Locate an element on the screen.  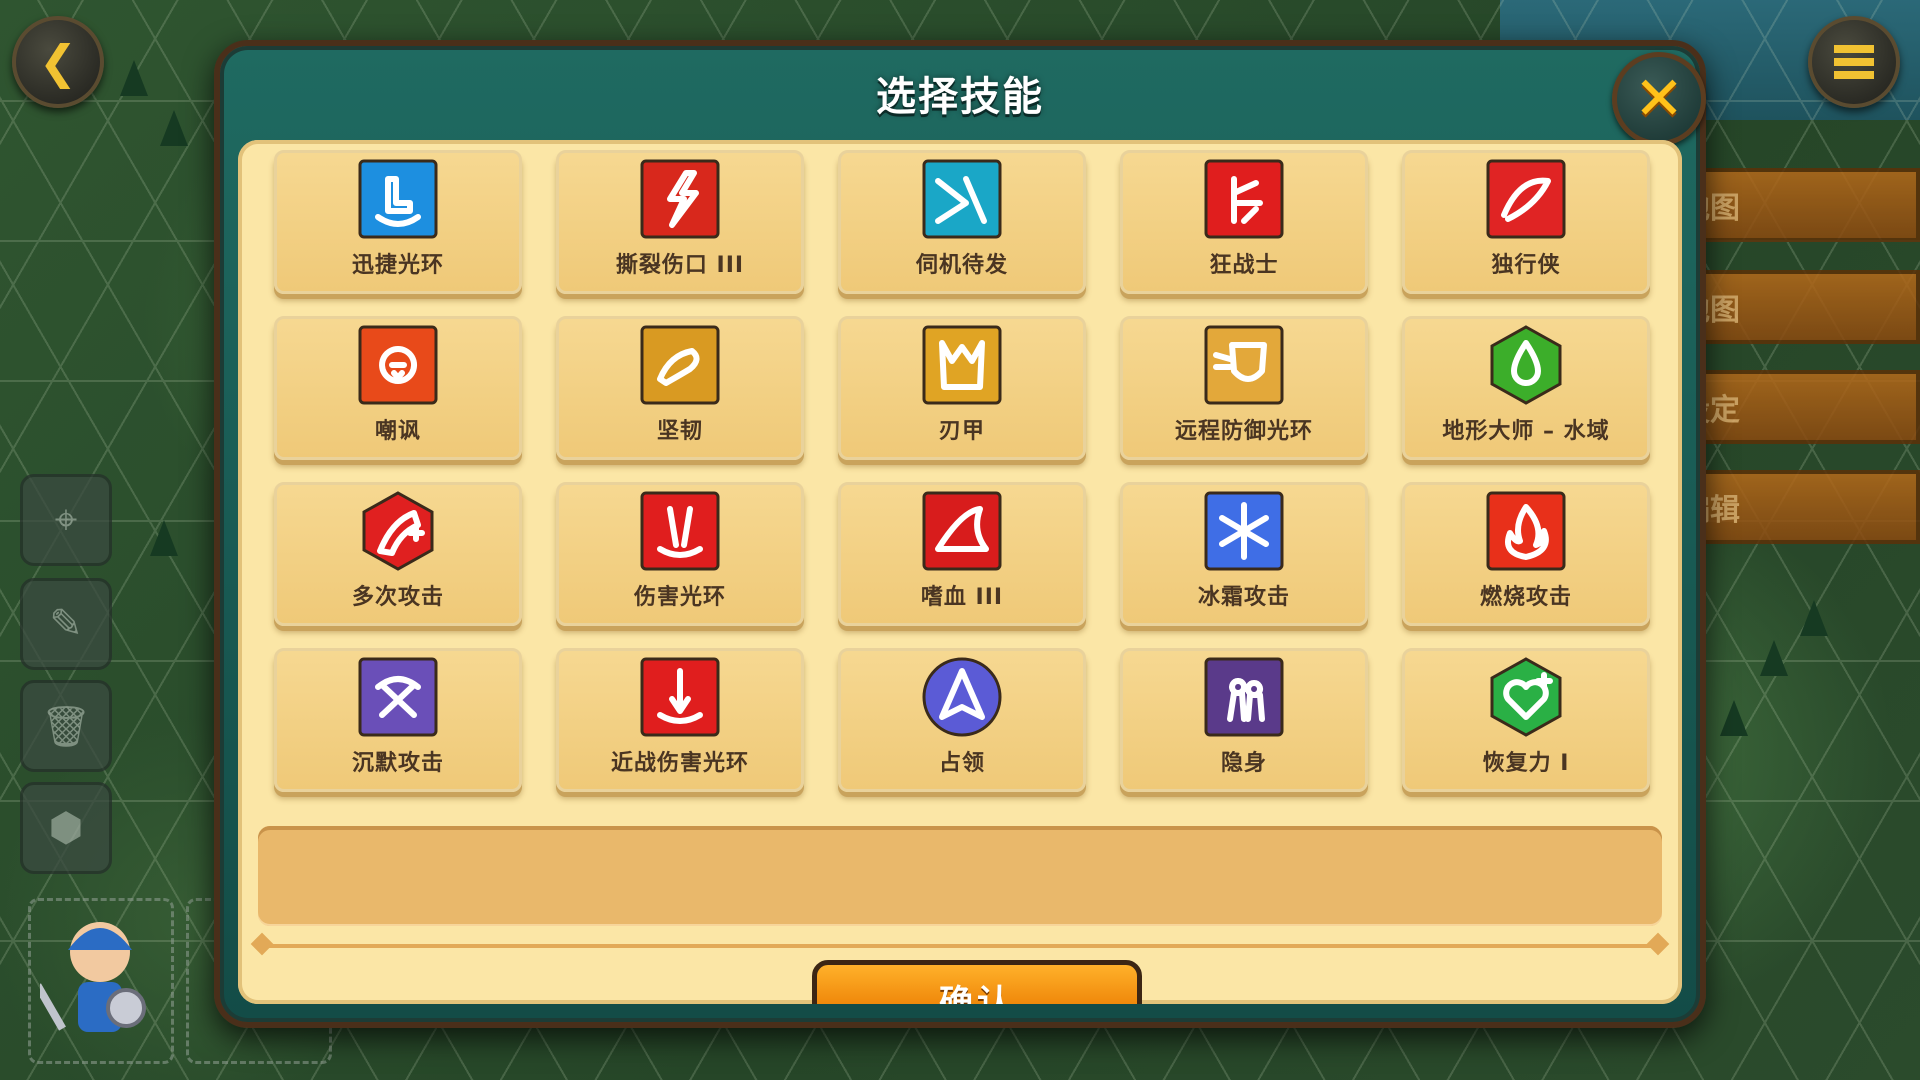
skill-card: 坚韧 is located at coordinates (680, 388).